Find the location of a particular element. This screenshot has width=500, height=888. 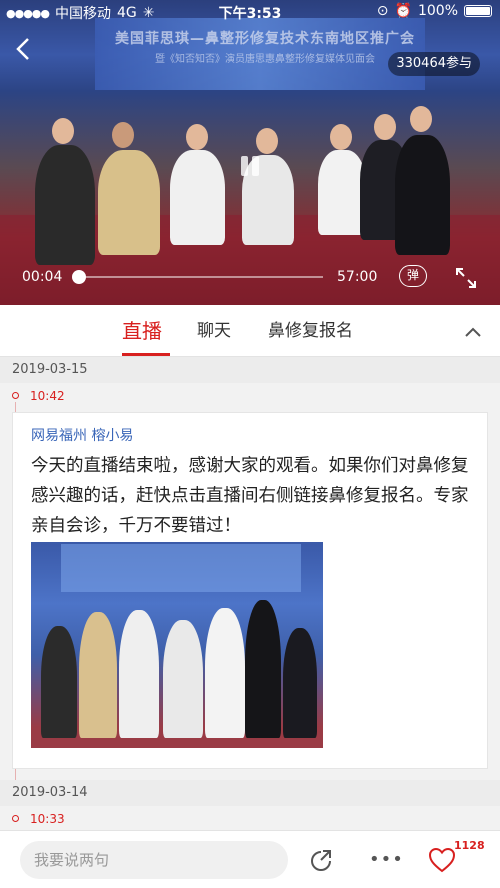

post-author: 网易福州 榕小易 is located at coordinates (82, 435).